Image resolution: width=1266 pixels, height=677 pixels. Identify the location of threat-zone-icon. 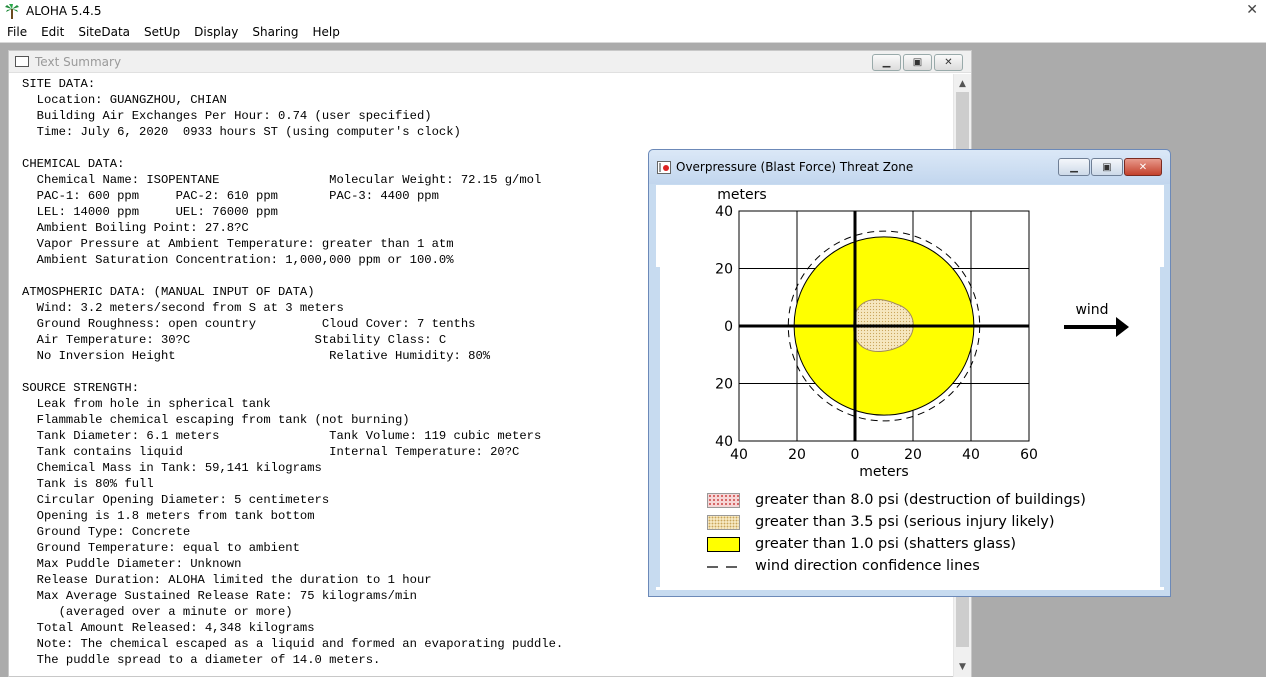
(664, 167).